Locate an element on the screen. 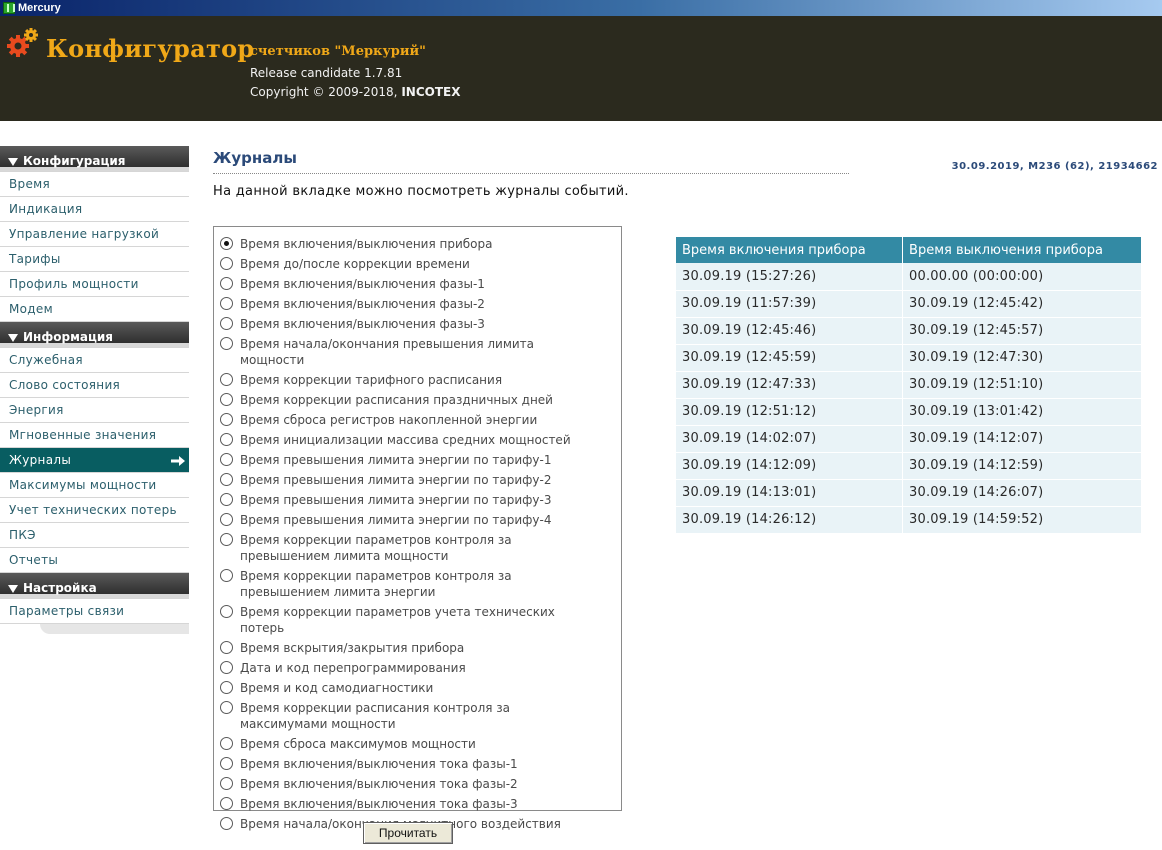  journal-option: Время включения/выключения прибора is located at coordinates (417, 244).